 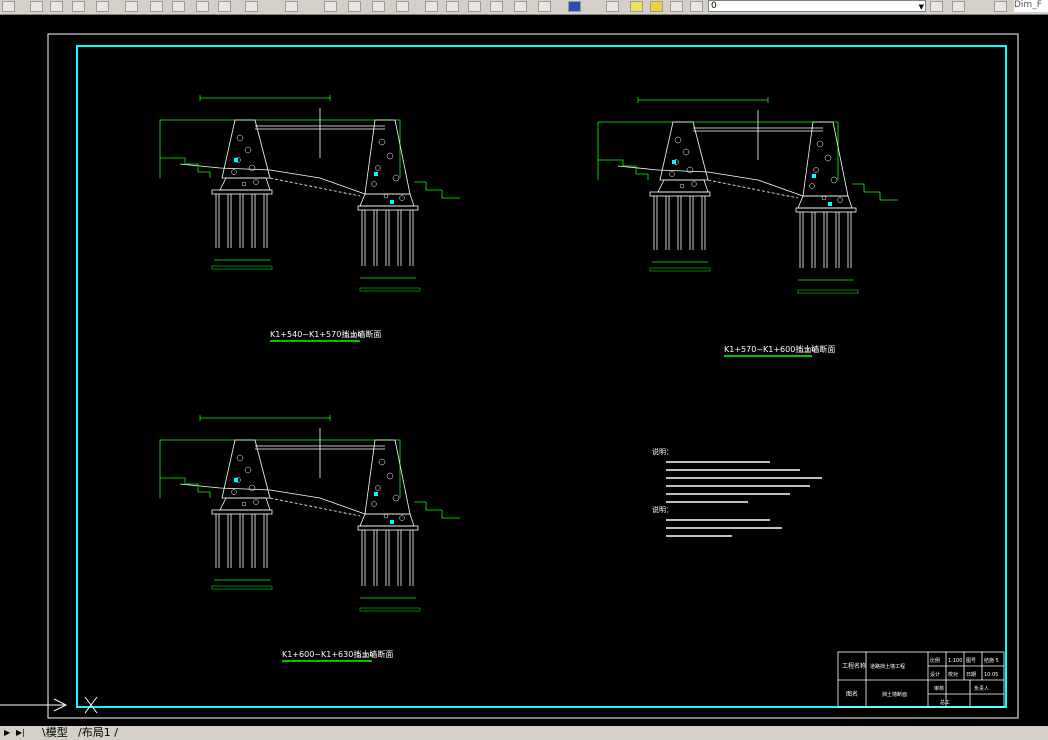 What do you see at coordinates (656, 6) in the screenshot?
I see `sun-icon` at bounding box center [656, 6].